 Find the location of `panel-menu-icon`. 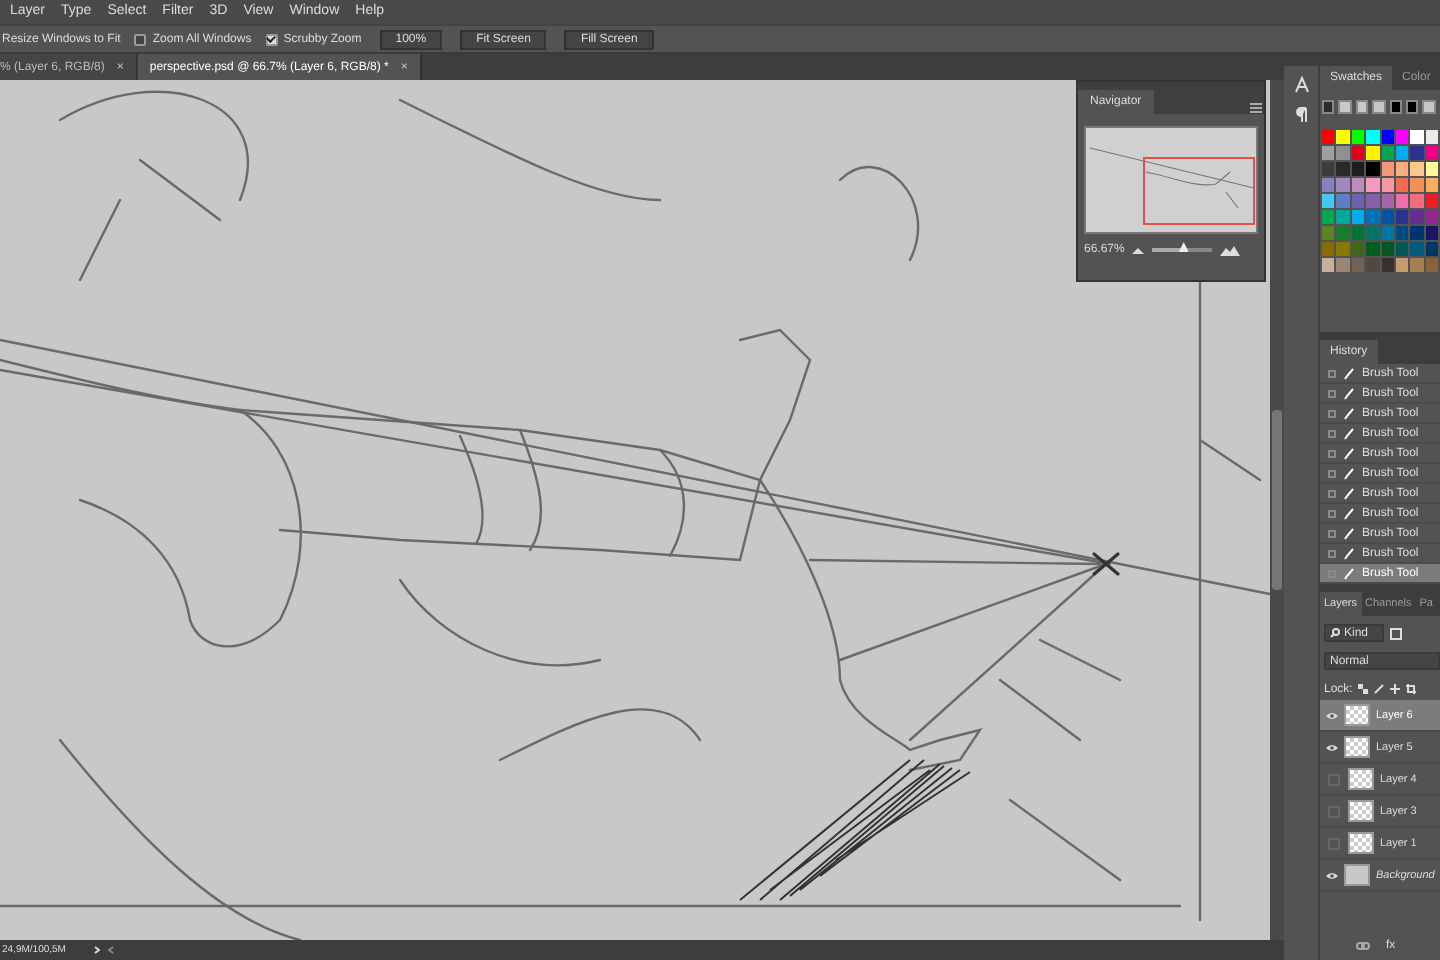

panel-menu-icon is located at coordinates (1256, 108).